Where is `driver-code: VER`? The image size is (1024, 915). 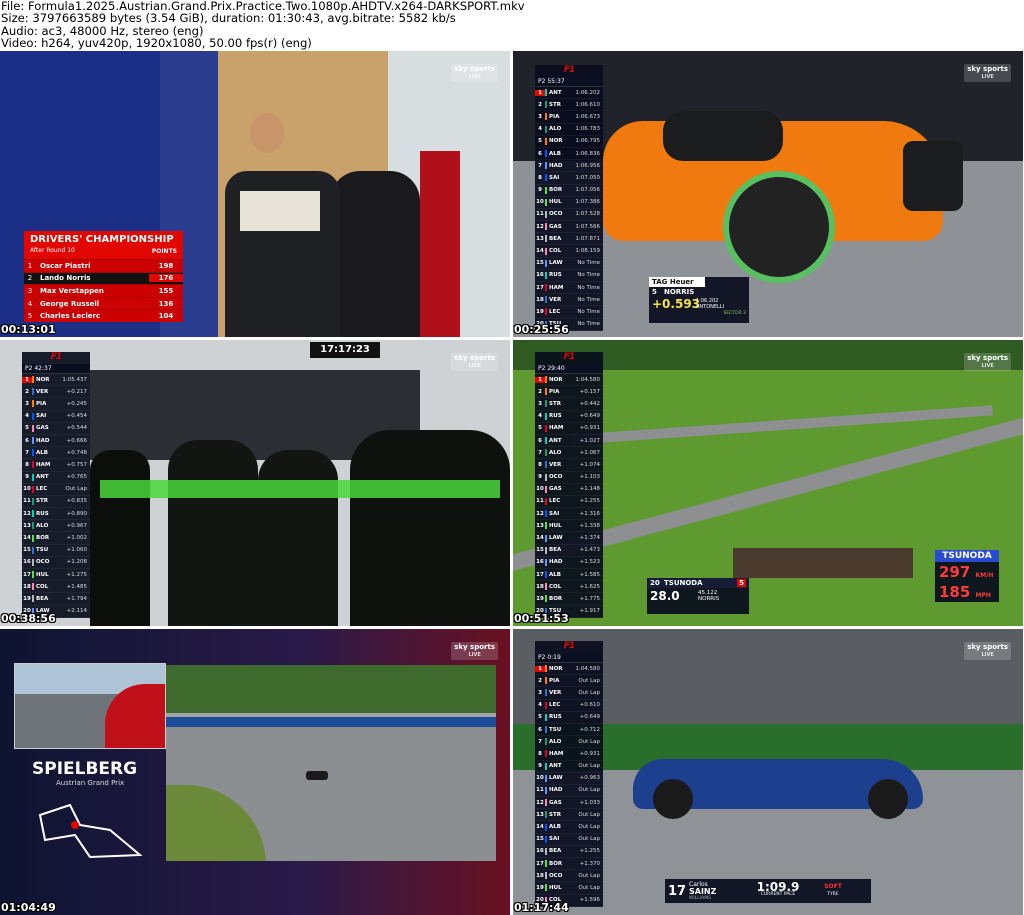 driver-code: VER is located at coordinates (555, 299).